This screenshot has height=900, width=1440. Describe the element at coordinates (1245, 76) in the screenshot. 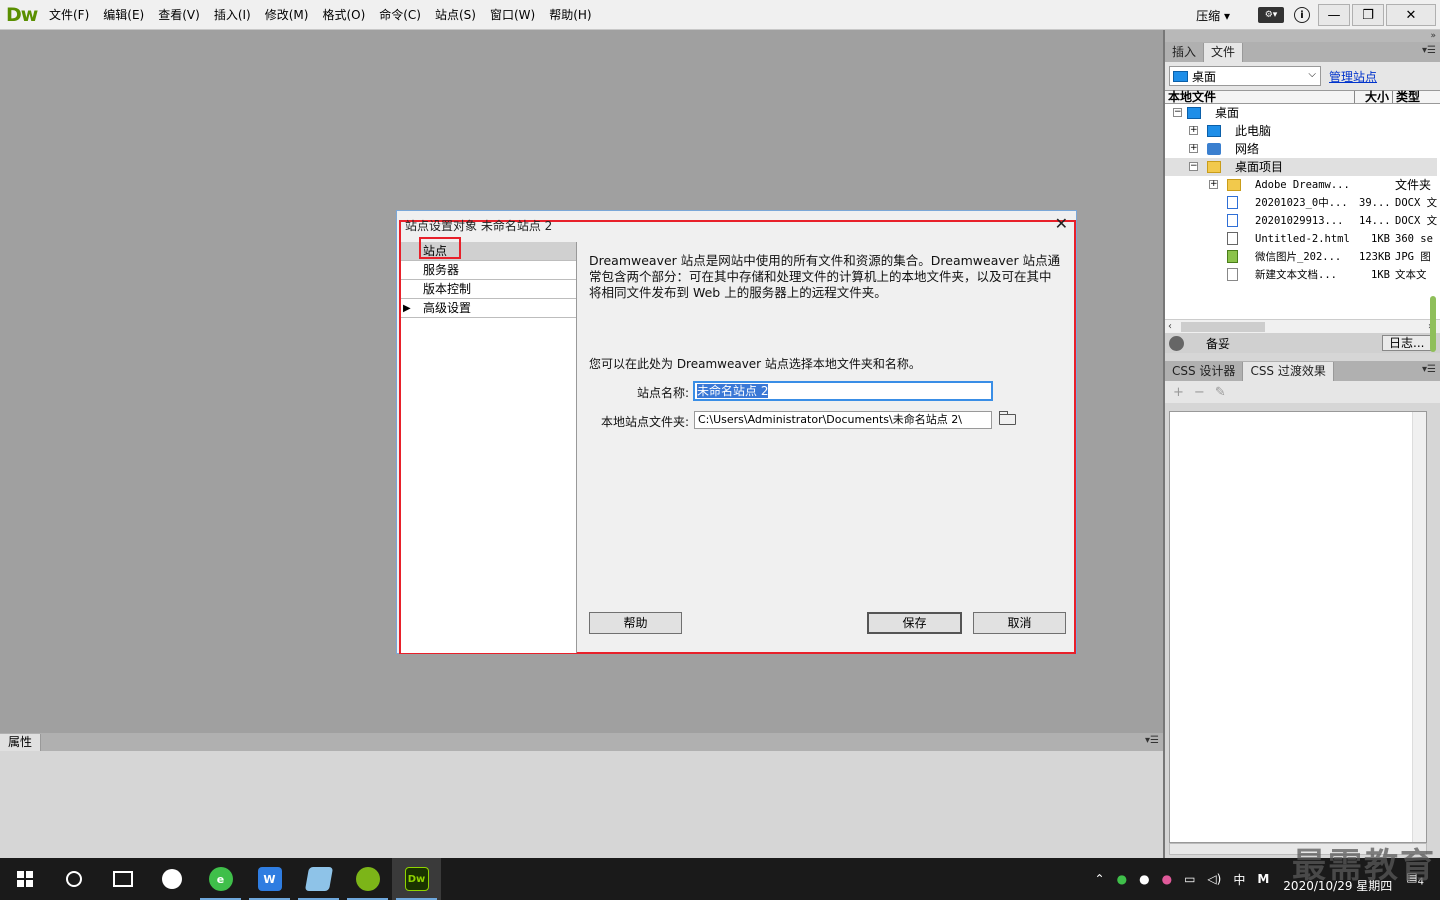

I see `site-select: 桌面 ⌵` at that location.